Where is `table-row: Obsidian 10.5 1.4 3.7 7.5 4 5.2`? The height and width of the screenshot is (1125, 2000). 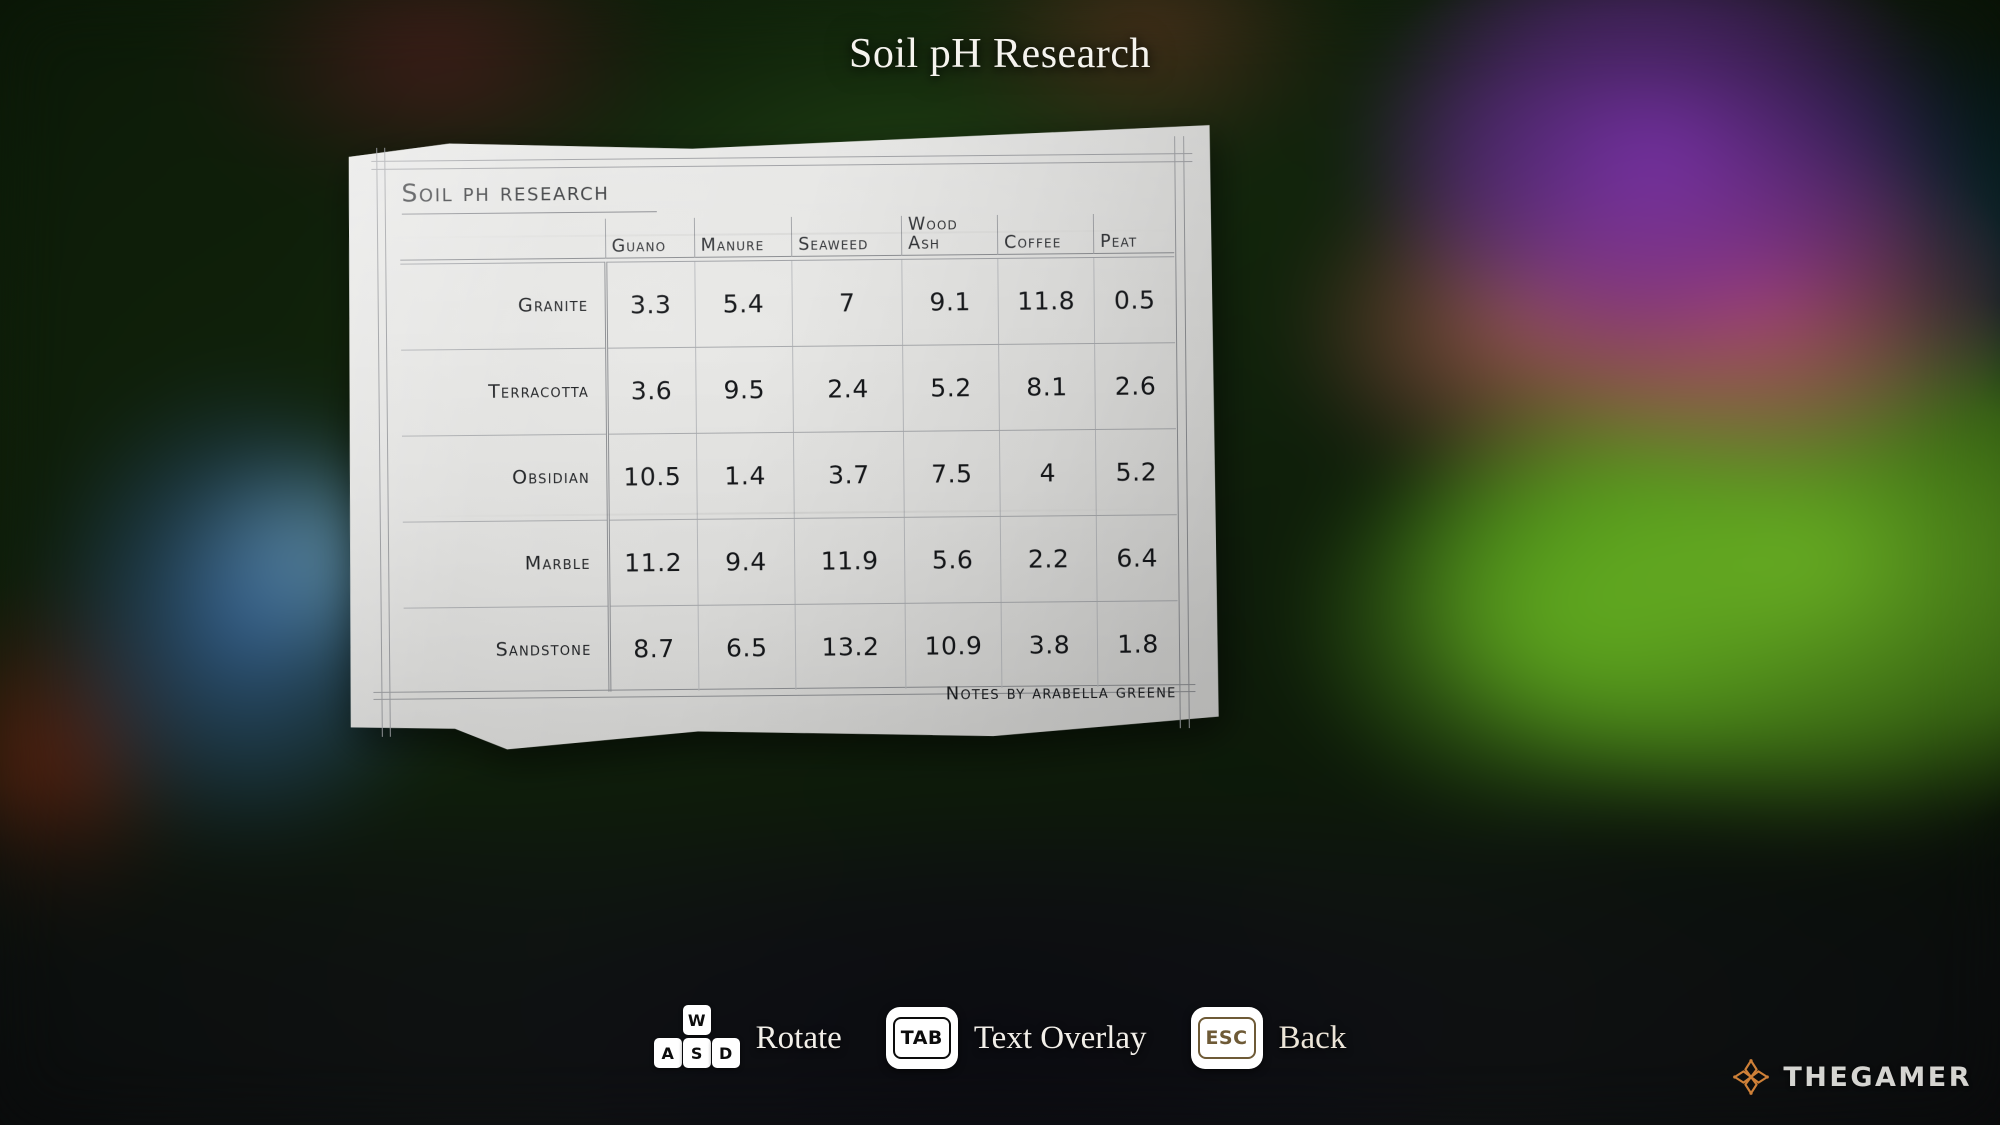
table-row: Obsidian 10.5 1.4 3.7 7.5 4 5.2 is located at coordinates (789, 475).